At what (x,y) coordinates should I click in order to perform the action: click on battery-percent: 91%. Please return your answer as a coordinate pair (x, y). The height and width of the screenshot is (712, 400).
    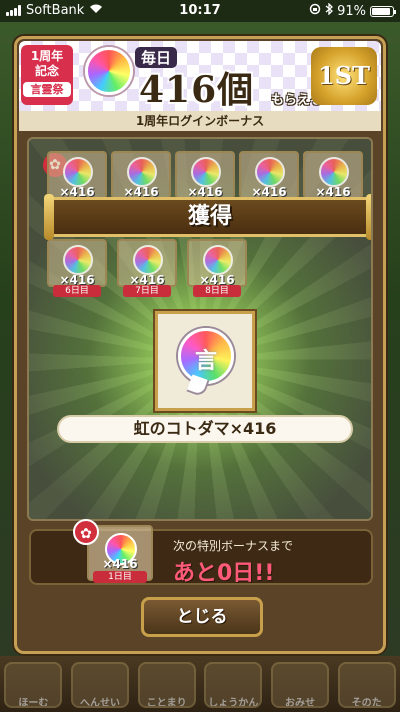
    Looking at the image, I should click on (351, 11).